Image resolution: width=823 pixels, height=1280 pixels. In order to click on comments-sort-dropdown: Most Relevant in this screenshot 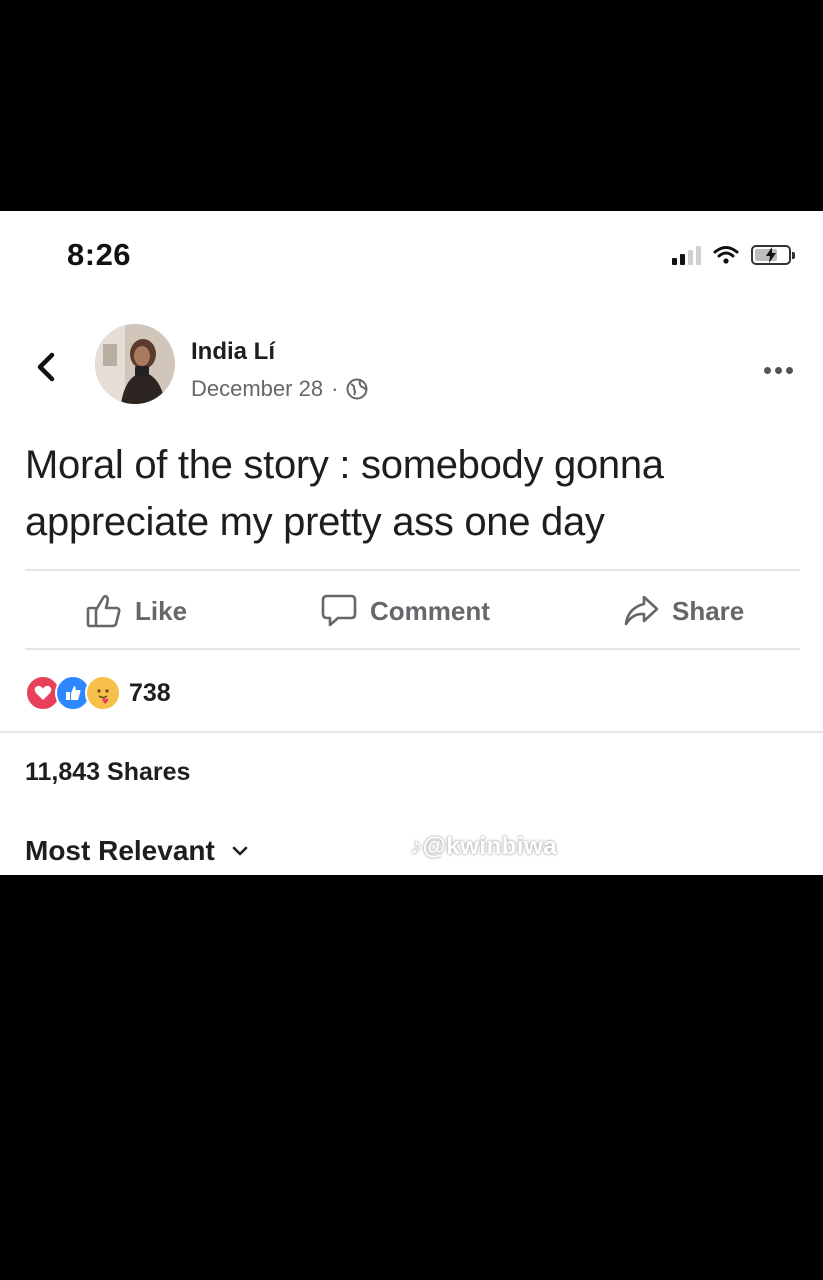, I will do `click(137, 851)`.